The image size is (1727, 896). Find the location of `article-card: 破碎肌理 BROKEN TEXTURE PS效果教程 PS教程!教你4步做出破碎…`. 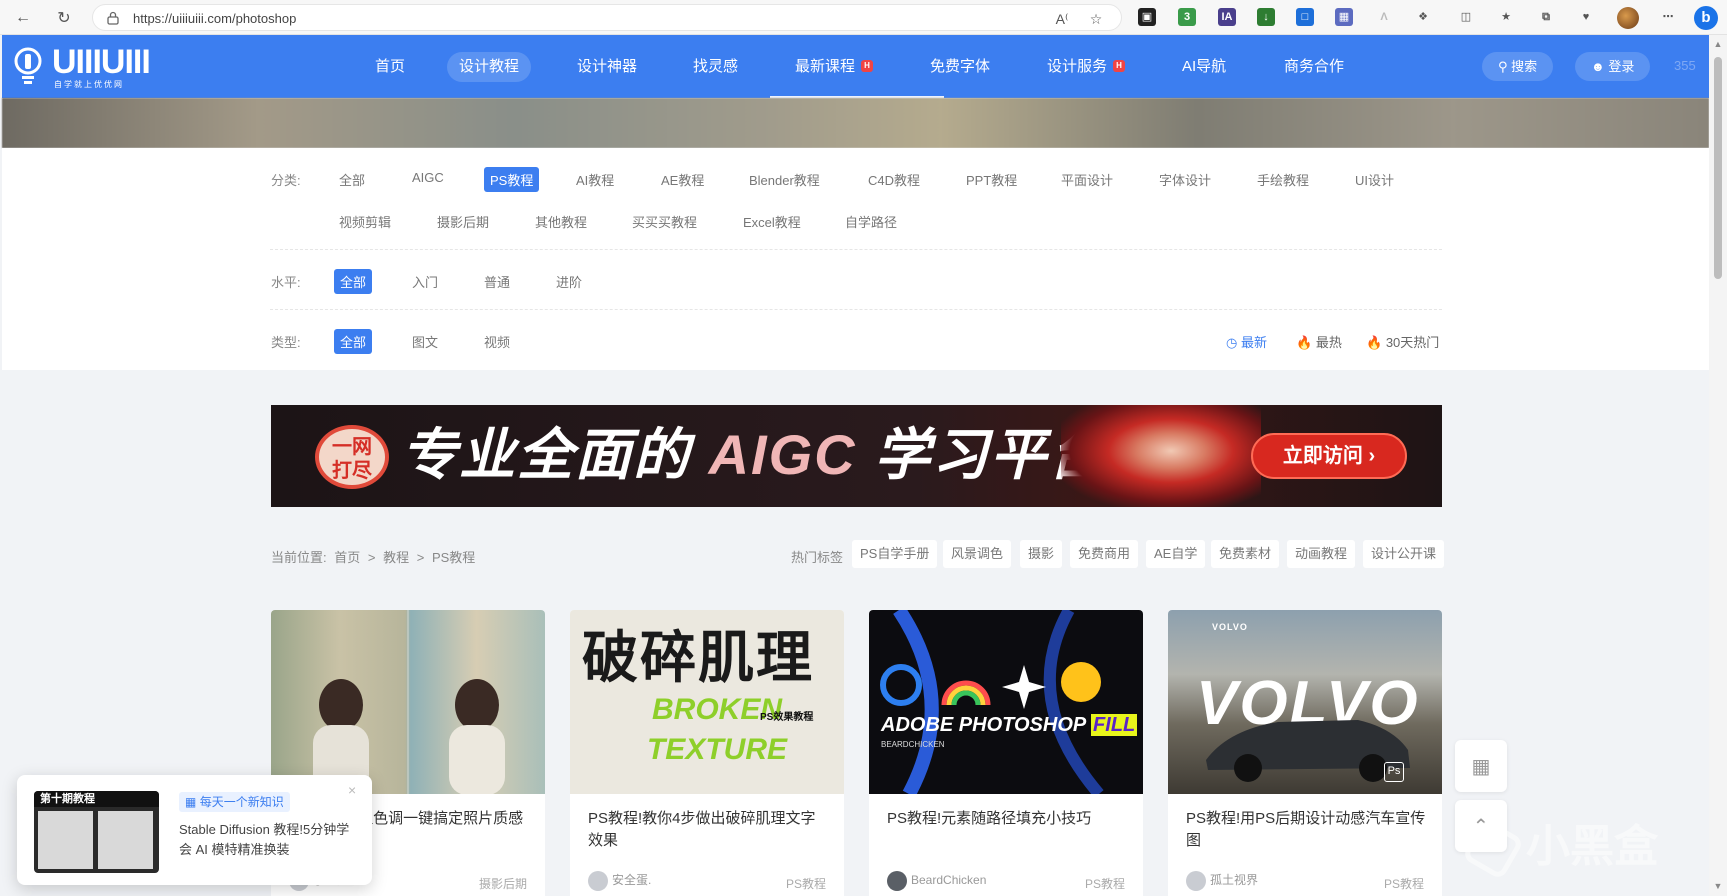

article-card: 破碎肌理 BROKEN TEXTURE PS效果教程 PS教程!教你4步做出破碎… is located at coordinates (707, 753).